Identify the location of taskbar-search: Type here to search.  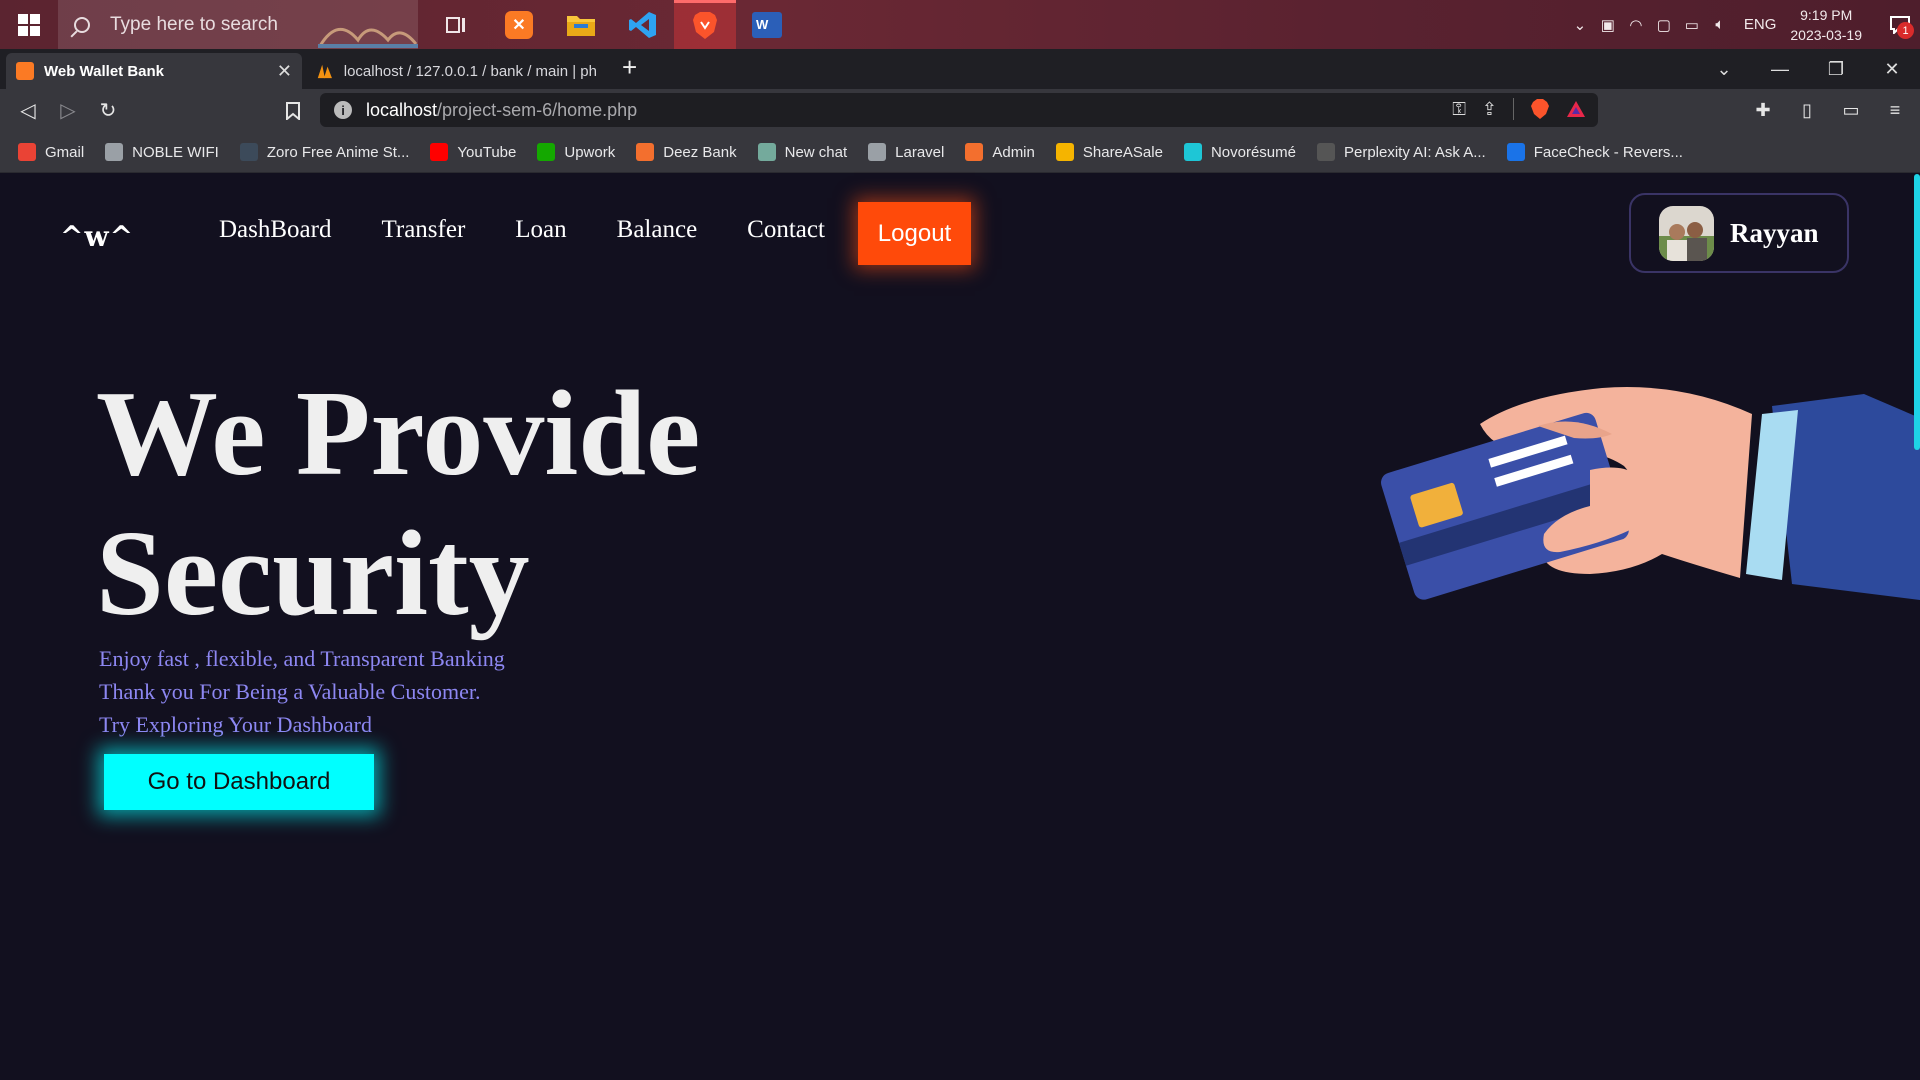
(238, 24).